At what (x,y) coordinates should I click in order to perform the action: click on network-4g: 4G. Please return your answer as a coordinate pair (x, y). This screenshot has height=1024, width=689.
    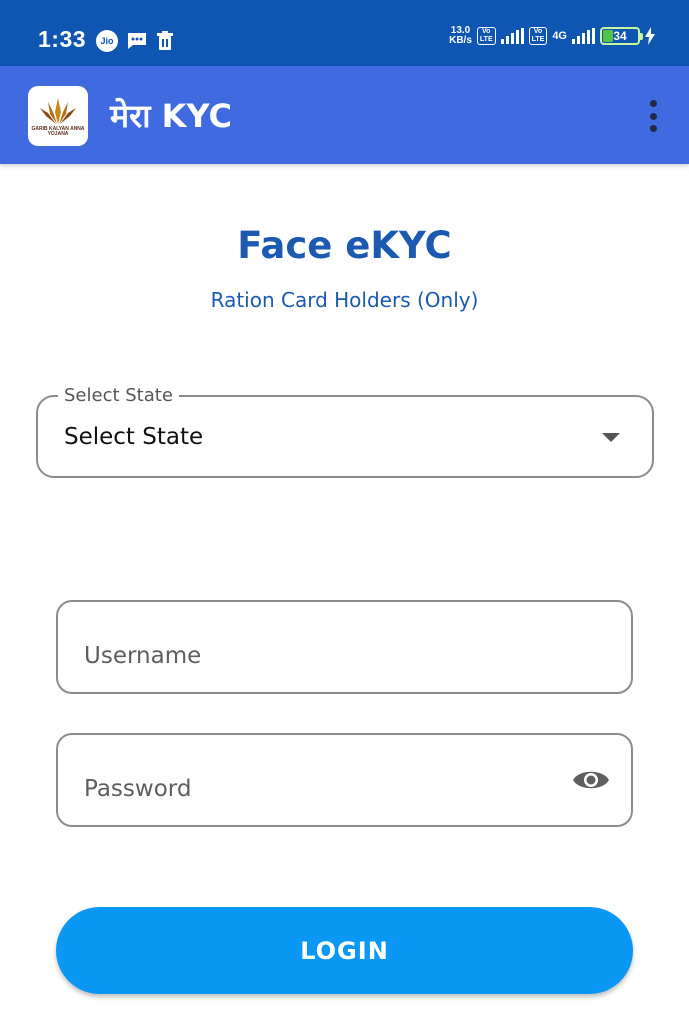
    Looking at the image, I should click on (559, 35).